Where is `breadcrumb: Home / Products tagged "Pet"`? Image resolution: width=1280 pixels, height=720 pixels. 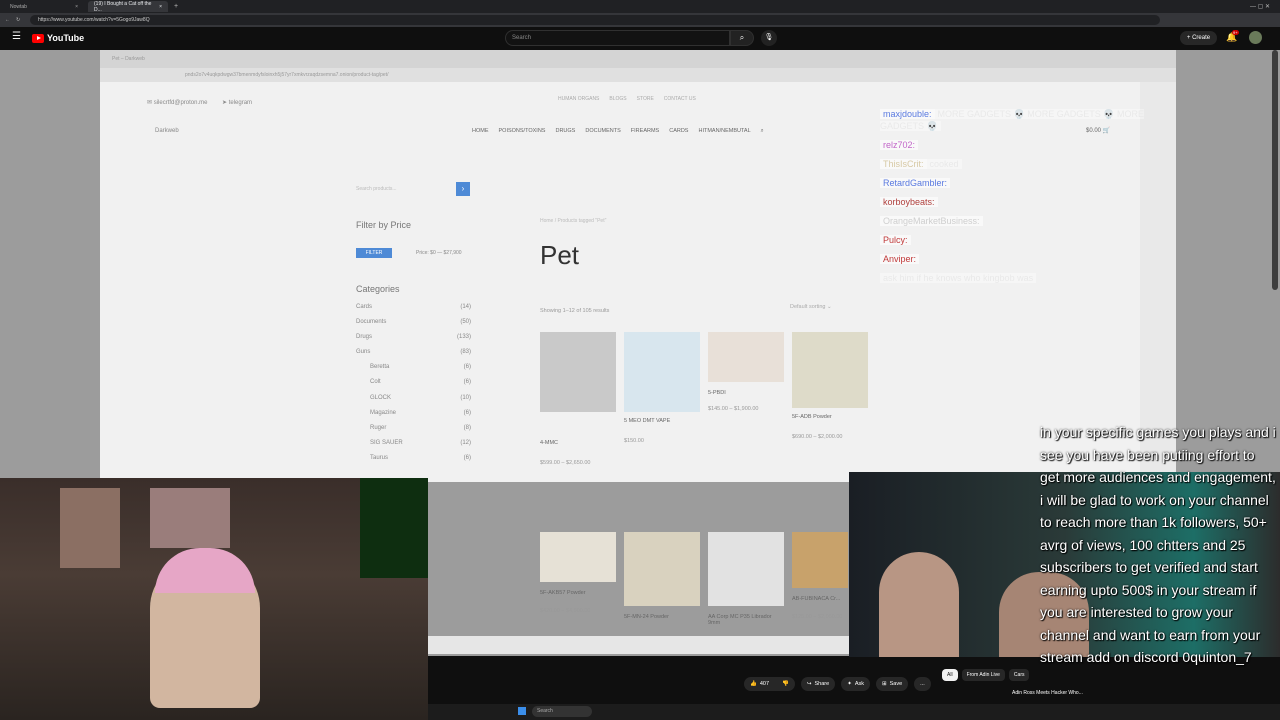
breadcrumb: Home / Products tagged "Pet" is located at coordinates (573, 221).